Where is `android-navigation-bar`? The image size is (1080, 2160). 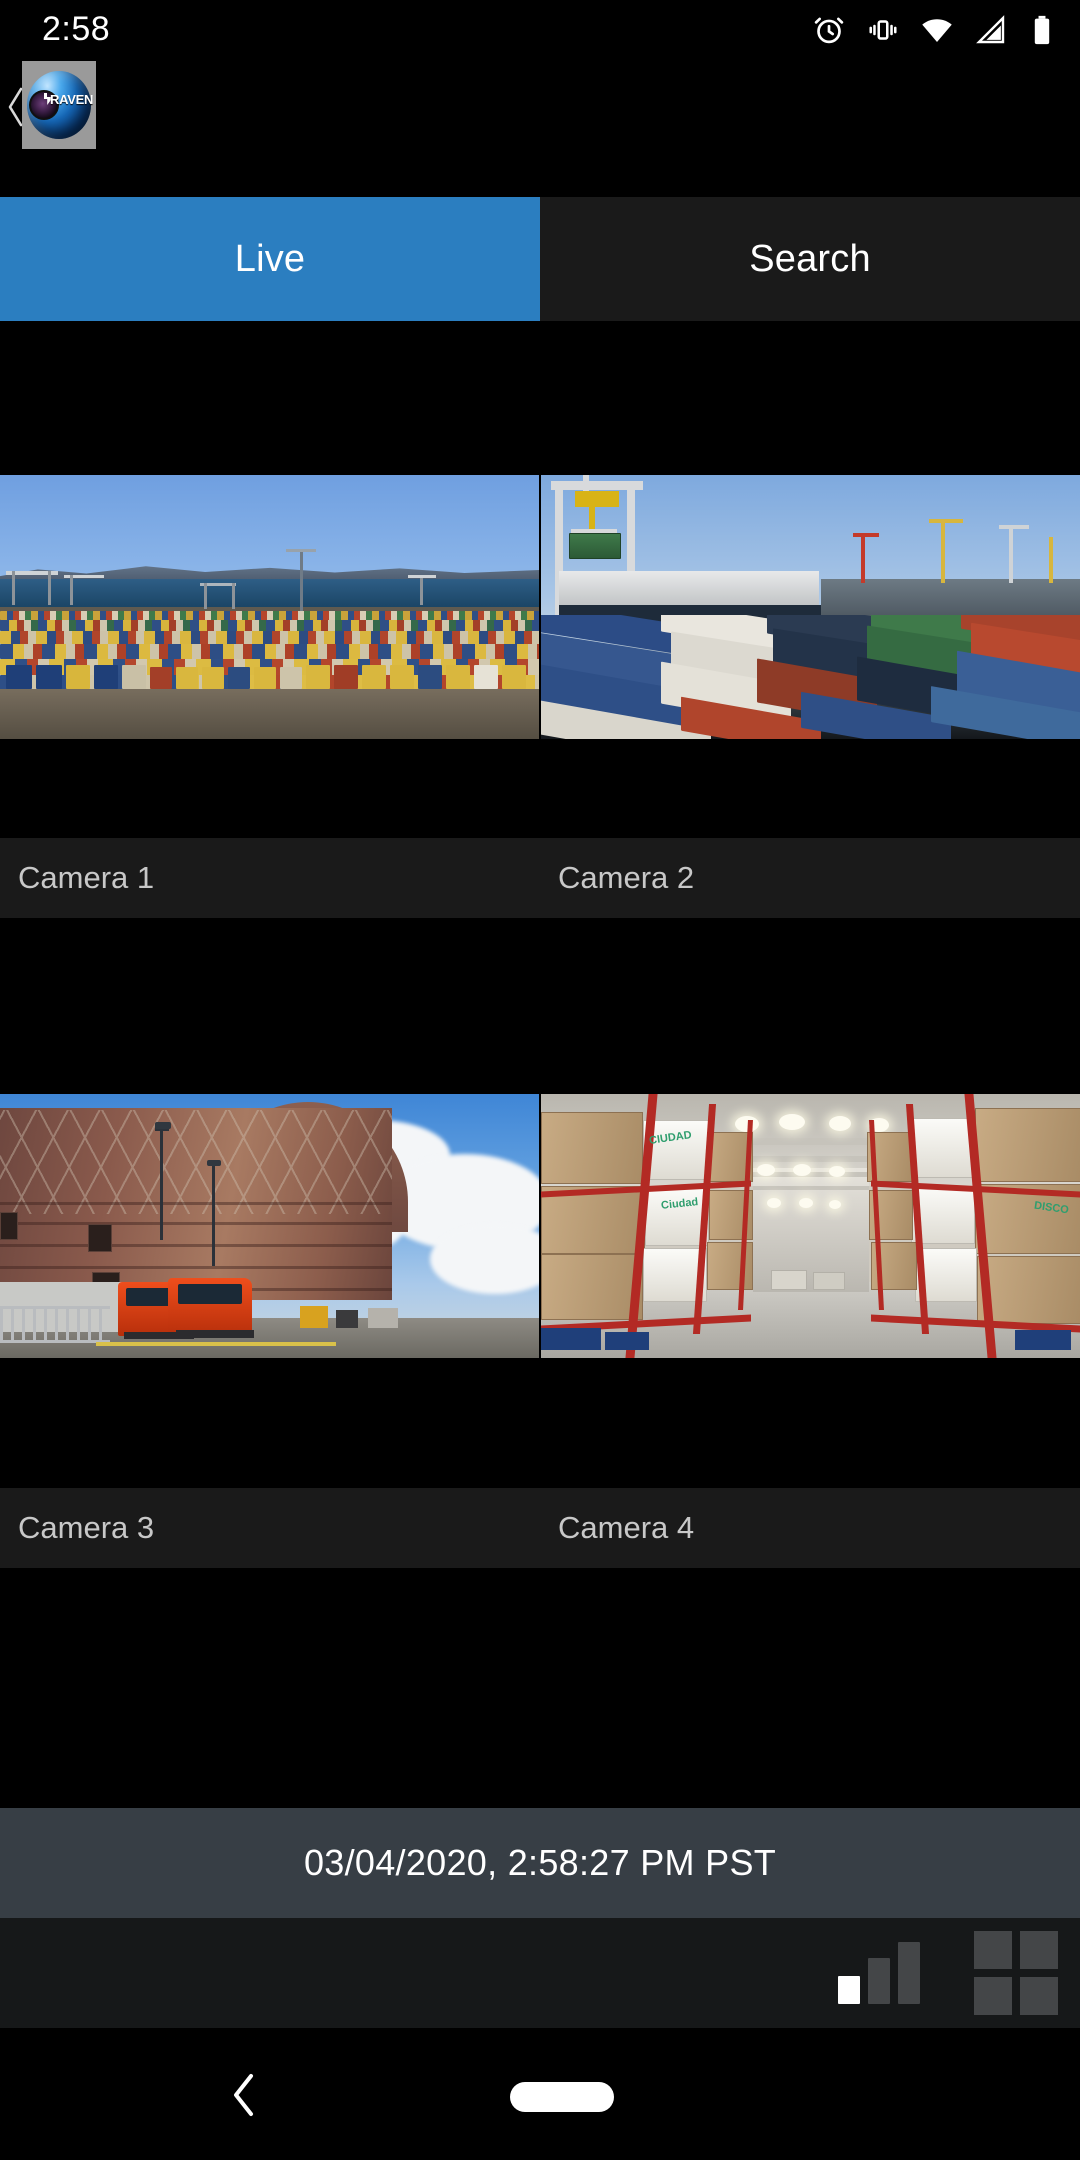 android-navigation-bar is located at coordinates (540, 2094).